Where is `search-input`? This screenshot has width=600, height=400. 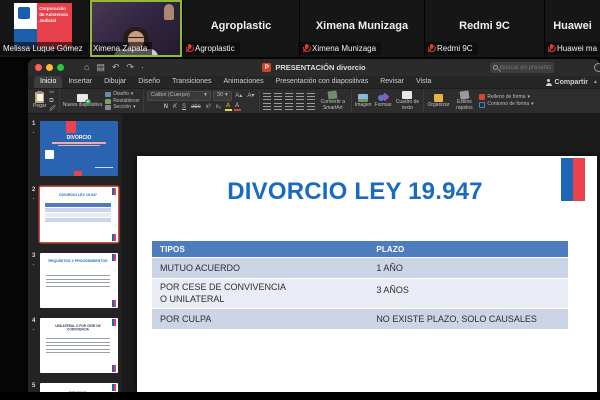
search-input is located at coordinates (525, 67).